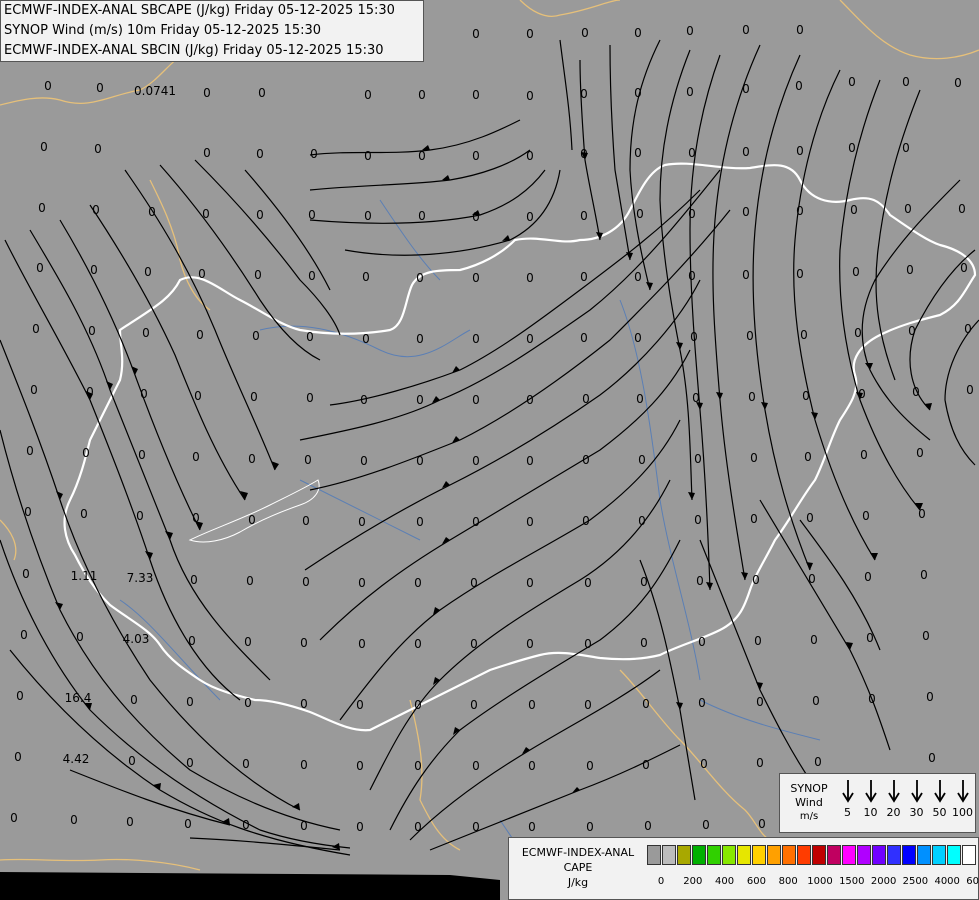 The image size is (979, 900). Describe the element at coordinates (883, 881) in the screenshot. I see `cape-tick-label: 2000` at that location.